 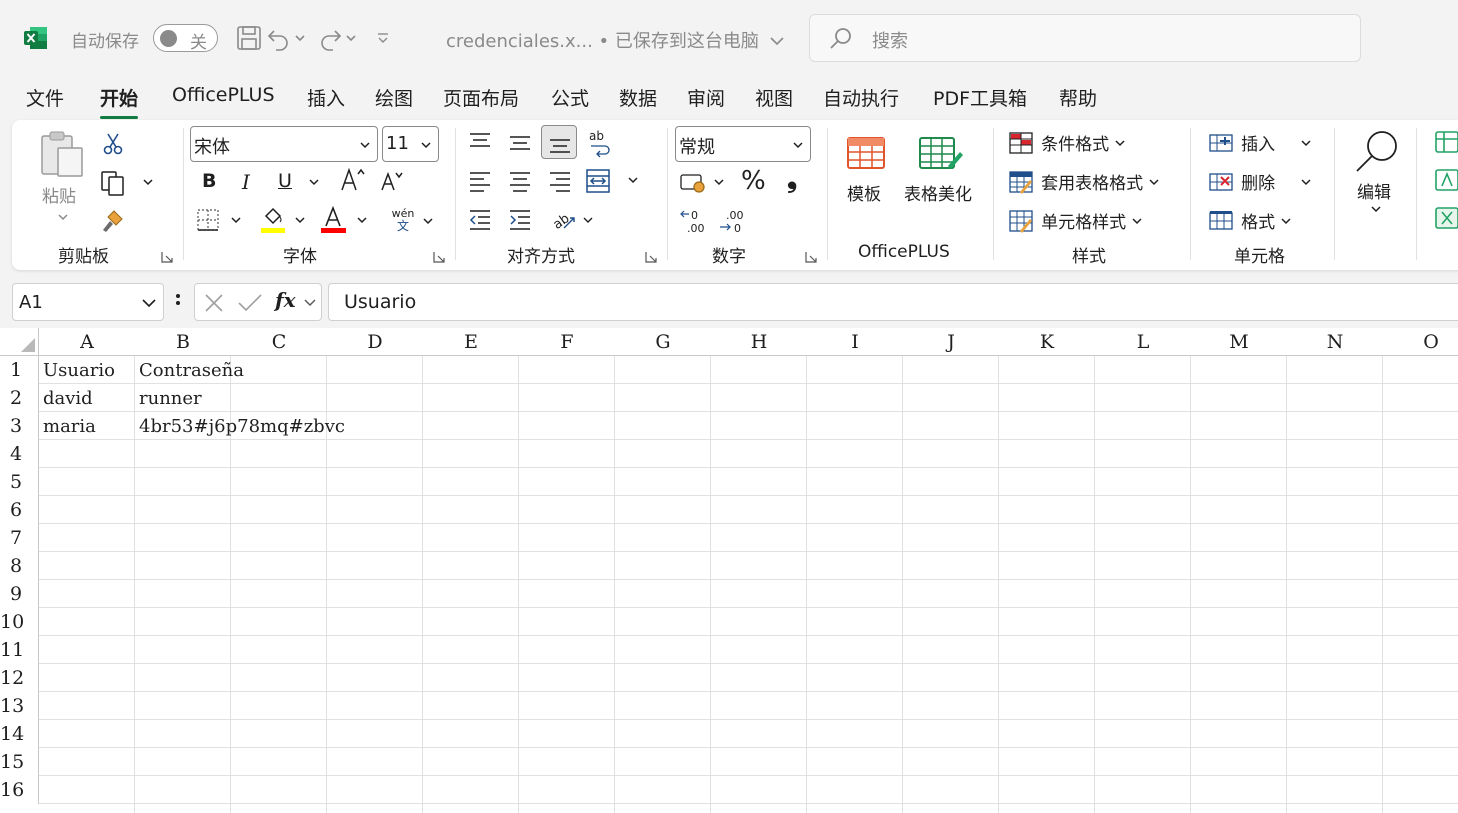 I want to click on row-header-9: 9, so click(x=19, y=594).